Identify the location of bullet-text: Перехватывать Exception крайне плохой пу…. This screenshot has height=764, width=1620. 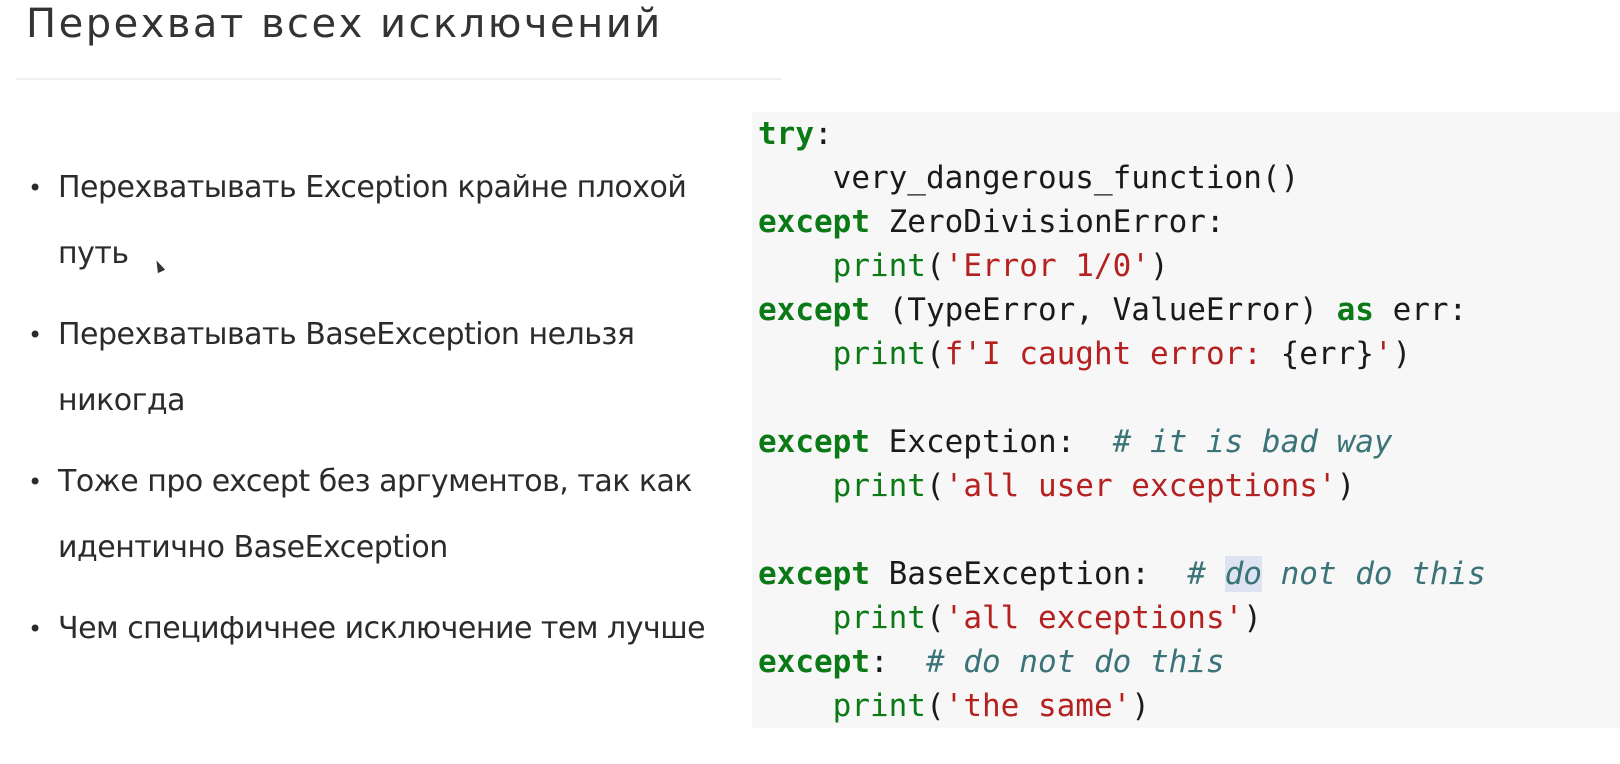
(372, 220).